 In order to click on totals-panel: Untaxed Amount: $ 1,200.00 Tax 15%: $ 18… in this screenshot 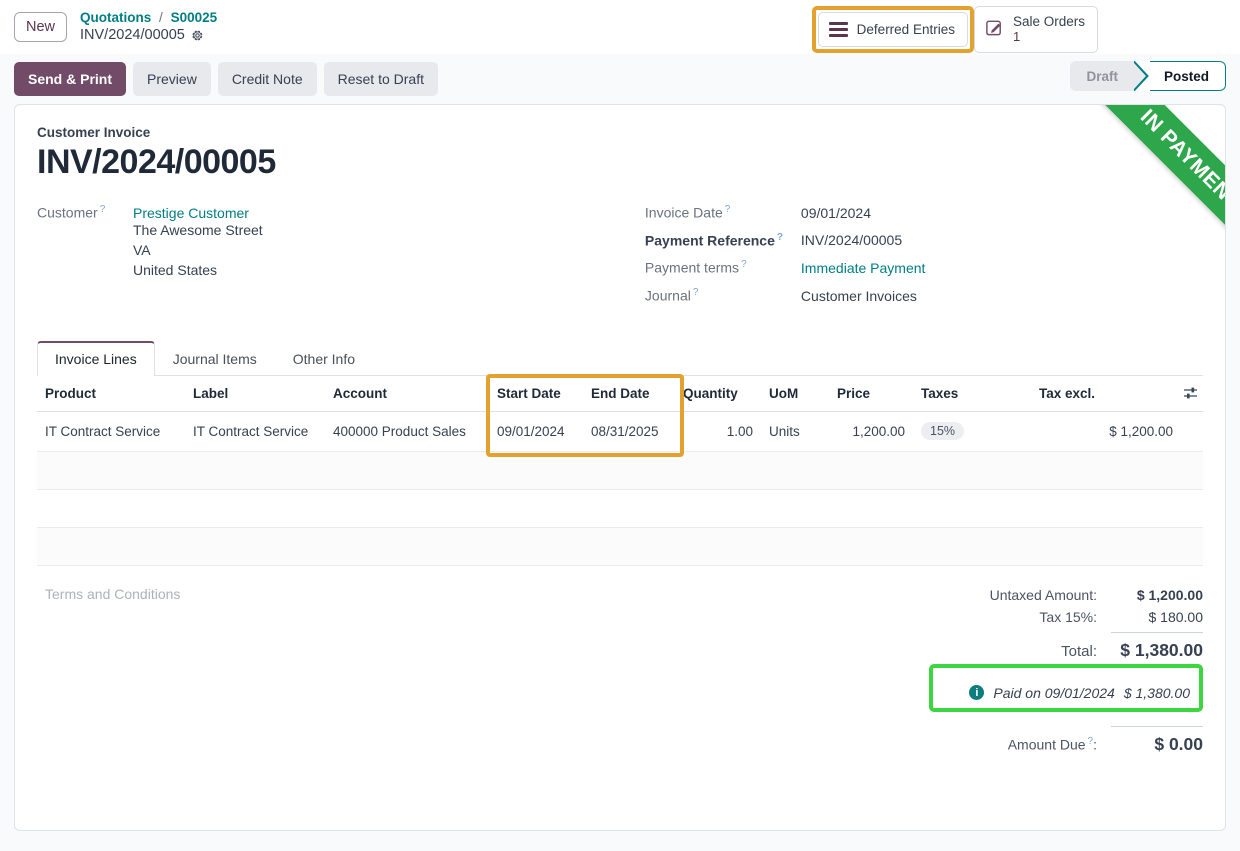, I will do `click(1066, 666)`.